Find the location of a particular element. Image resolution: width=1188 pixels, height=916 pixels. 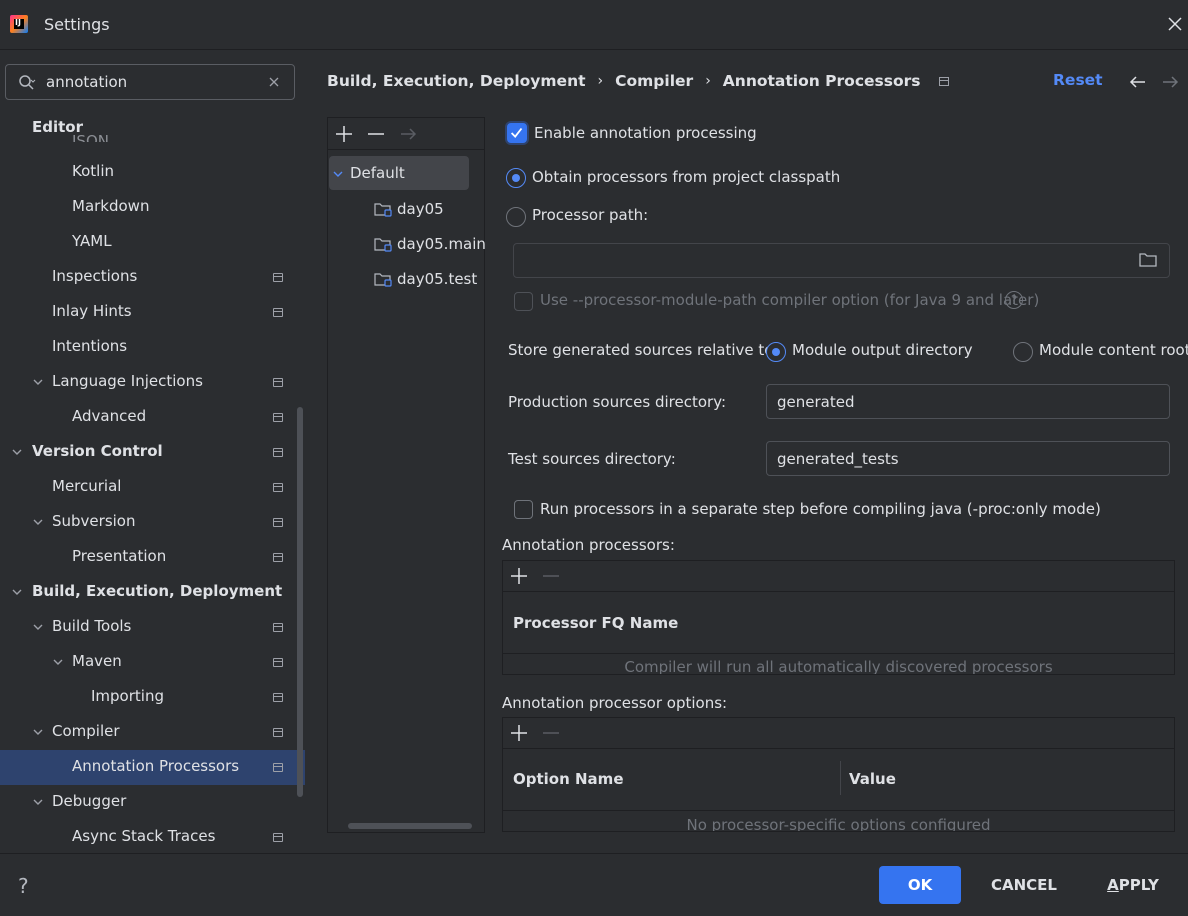

arrow-left-icon is located at coordinates (1138, 82).